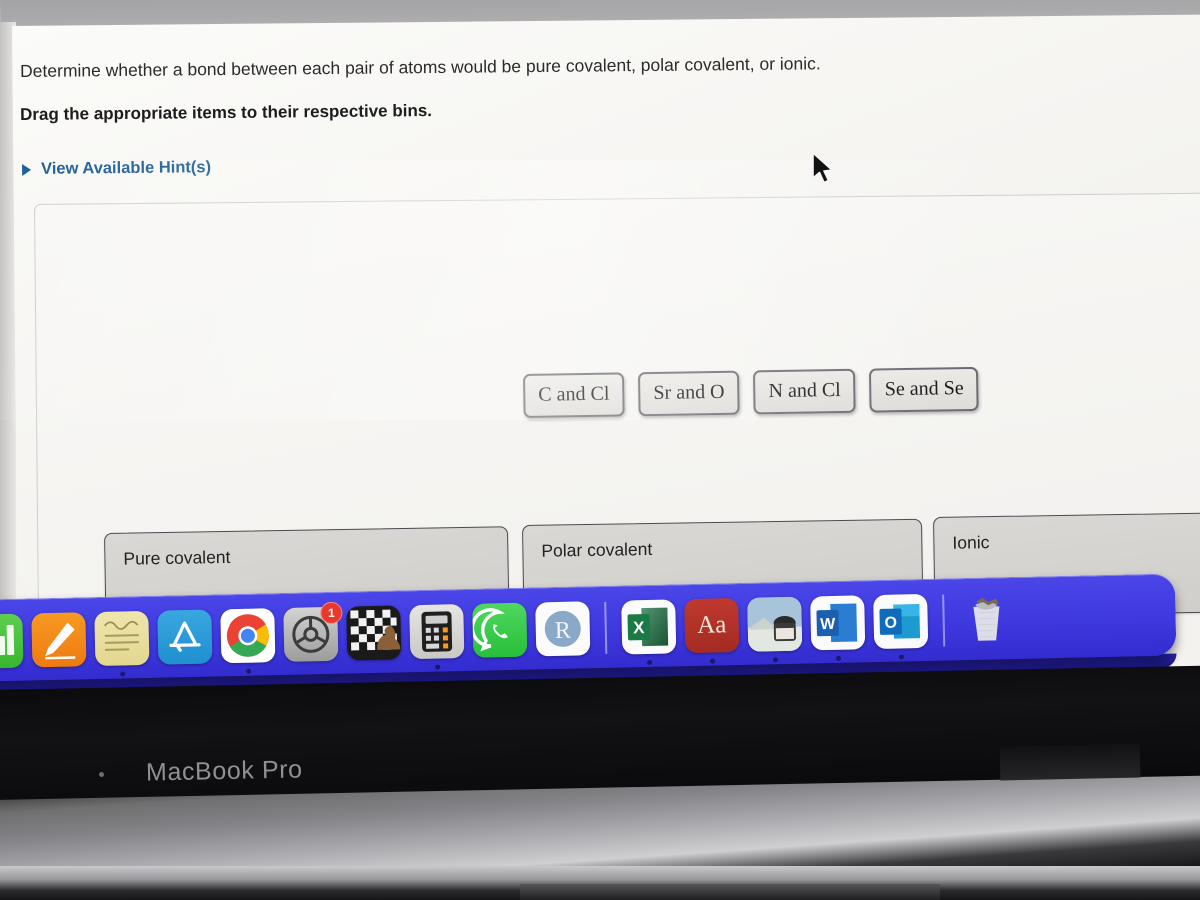 This screenshot has width=1200, height=900. I want to click on word-icon: W, so click(838, 622).